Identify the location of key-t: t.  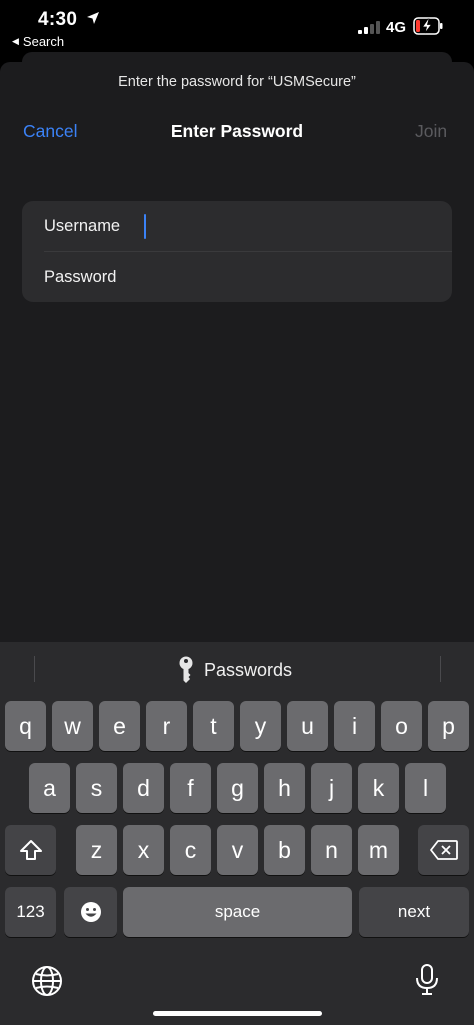
(213, 726).